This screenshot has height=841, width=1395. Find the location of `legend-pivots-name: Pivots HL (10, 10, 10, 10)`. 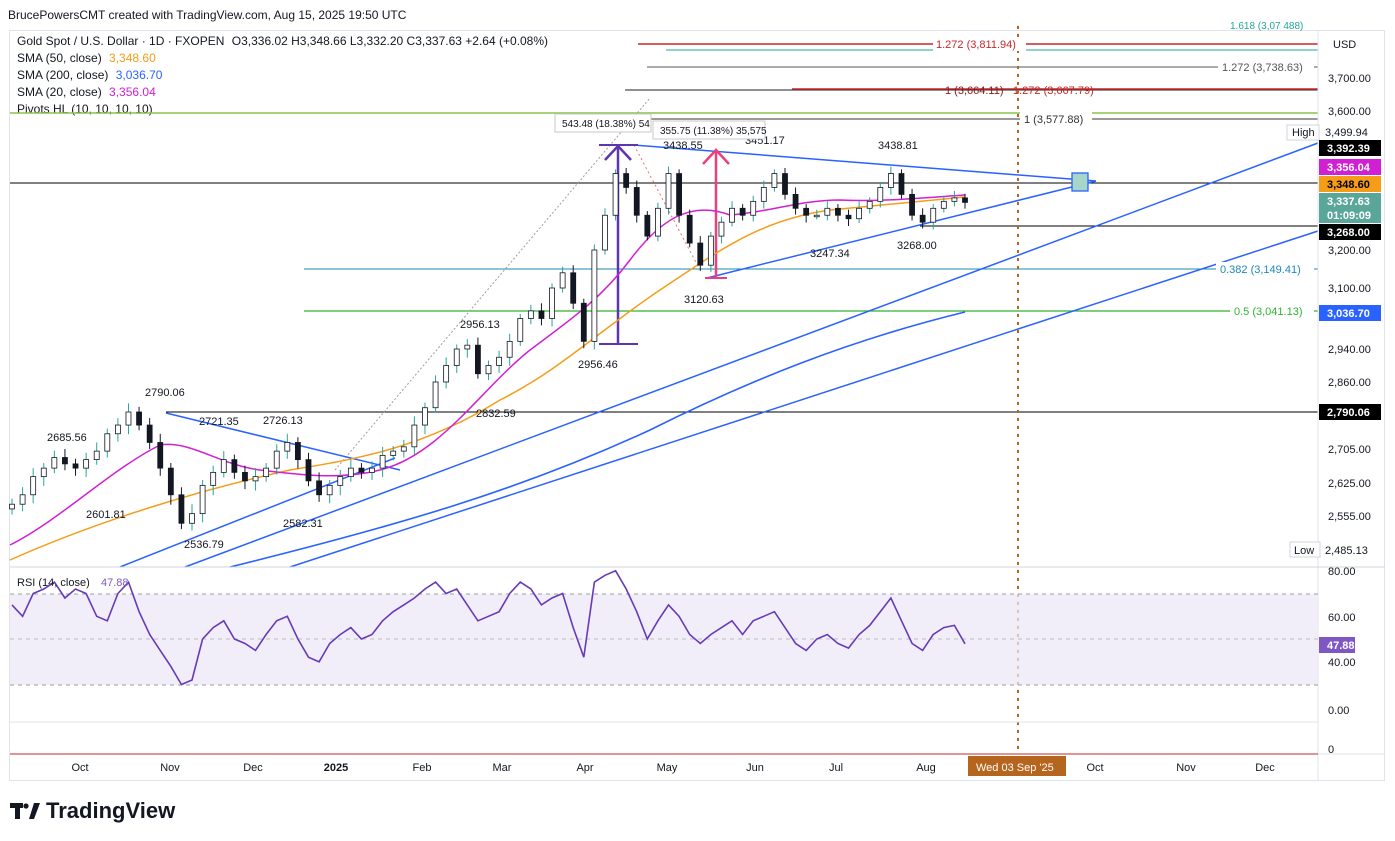

legend-pivots-name: Pivots HL (10, 10, 10, 10) is located at coordinates (85, 109).